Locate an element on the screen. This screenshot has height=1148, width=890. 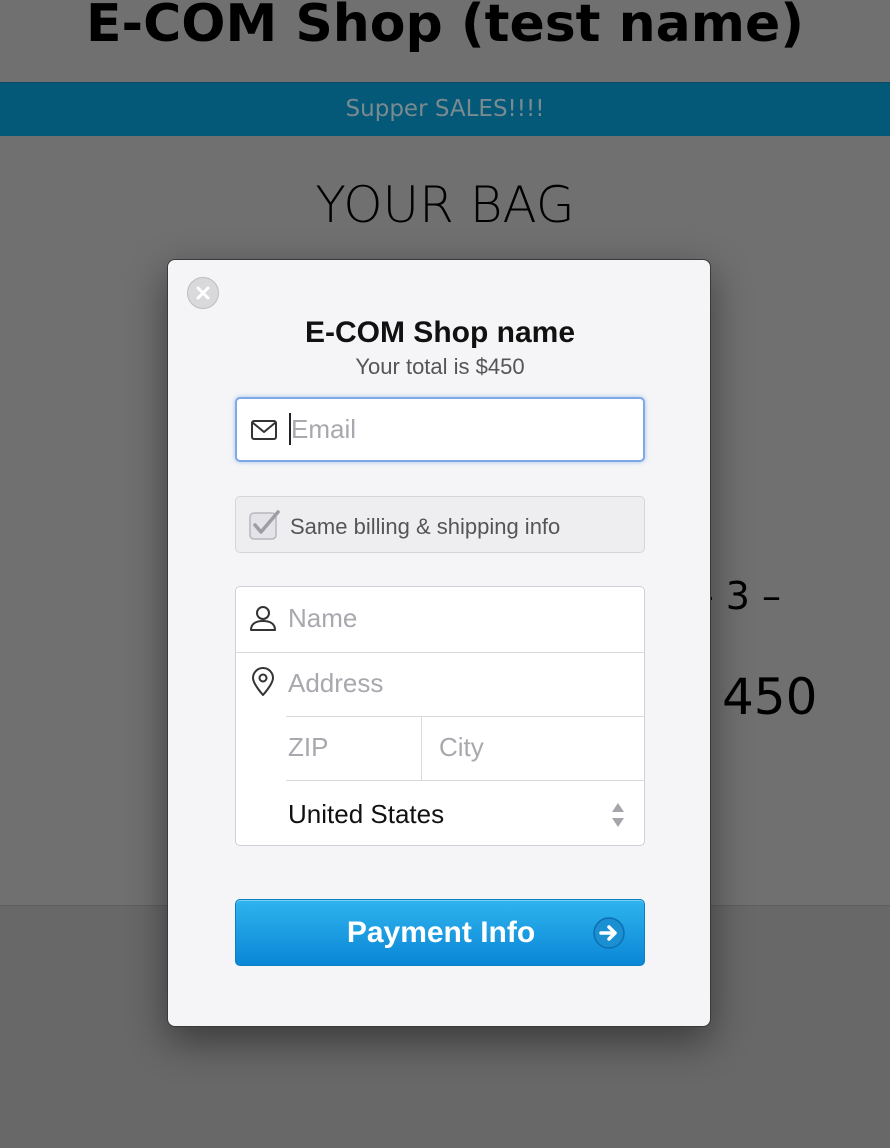
payment-info-label: Payment Info is located at coordinates (441, 932).